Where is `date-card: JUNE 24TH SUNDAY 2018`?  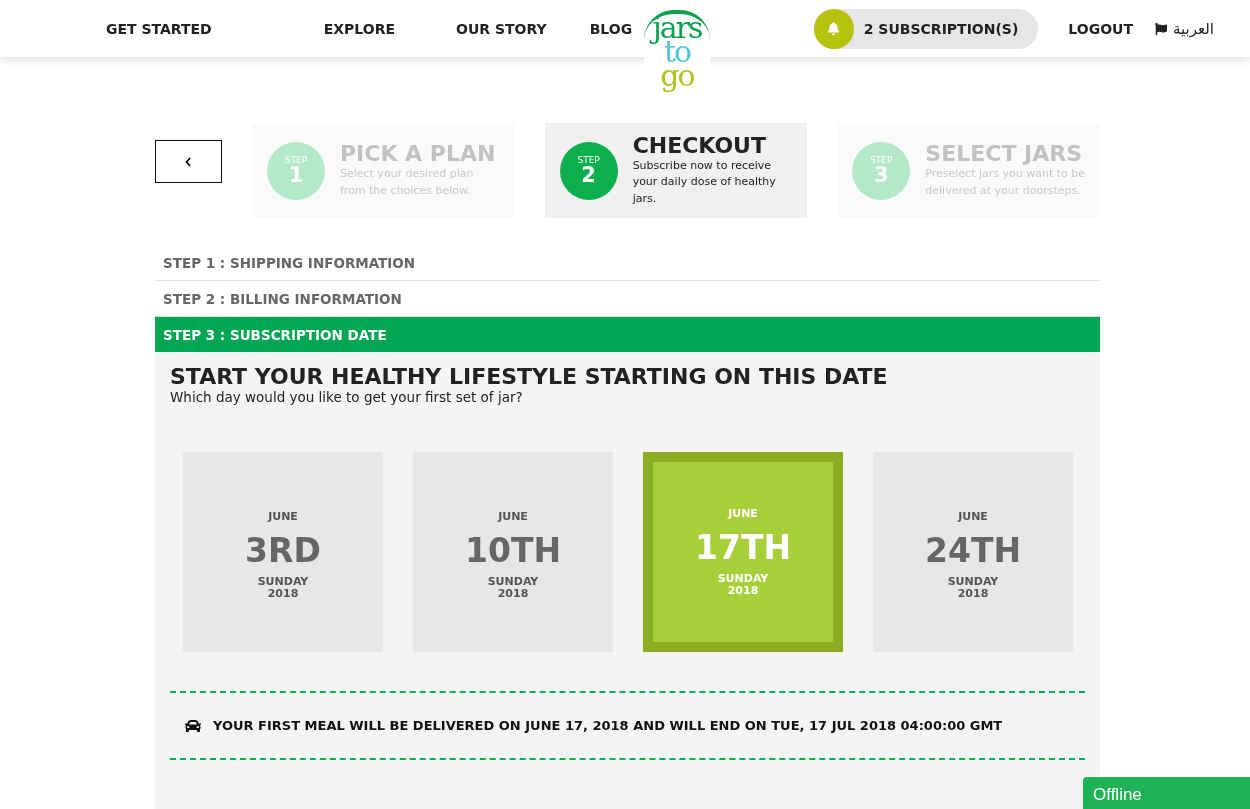 date-card: JUNE 24TH SUNDAY 2018 is located at coordinates (973, 552).